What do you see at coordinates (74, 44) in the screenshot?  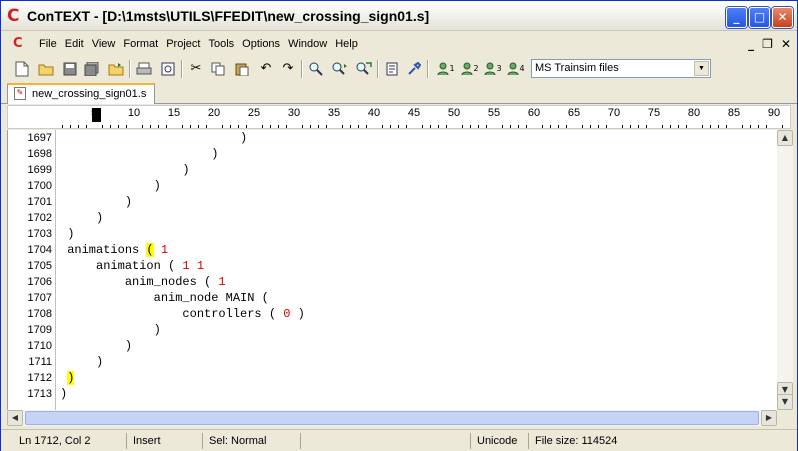 I see `menu-edit: Edit` at bounding box center [74, 44].